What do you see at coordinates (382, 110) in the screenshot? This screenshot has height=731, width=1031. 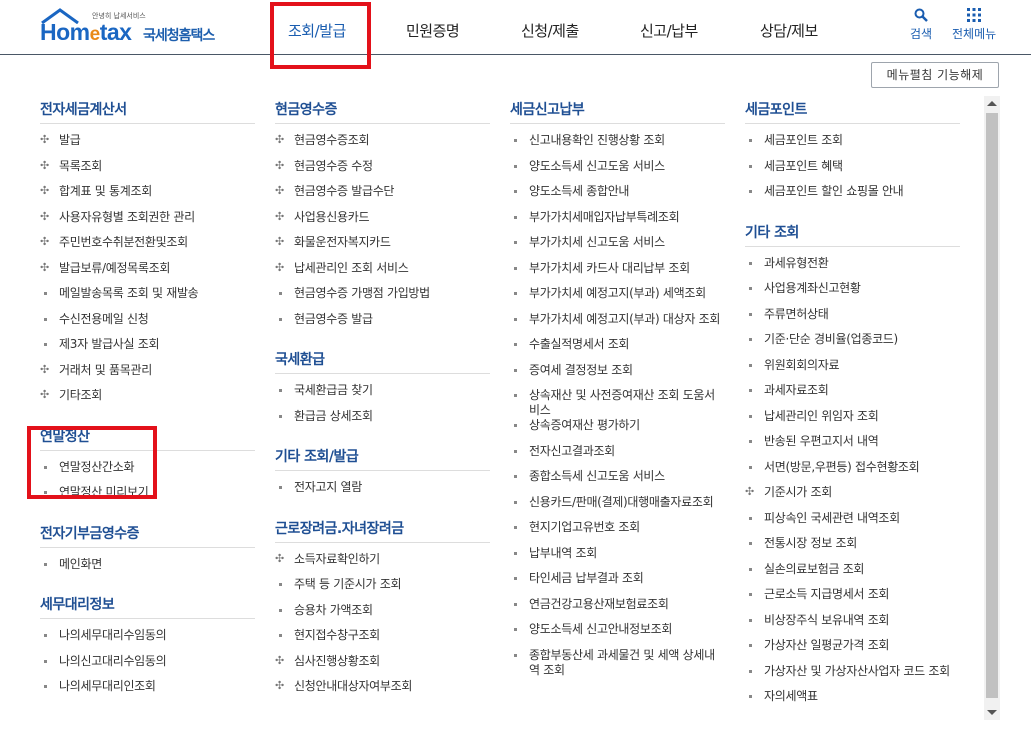 I see `menu-section-title: 현금영수증` at bounding box center [382, 110].